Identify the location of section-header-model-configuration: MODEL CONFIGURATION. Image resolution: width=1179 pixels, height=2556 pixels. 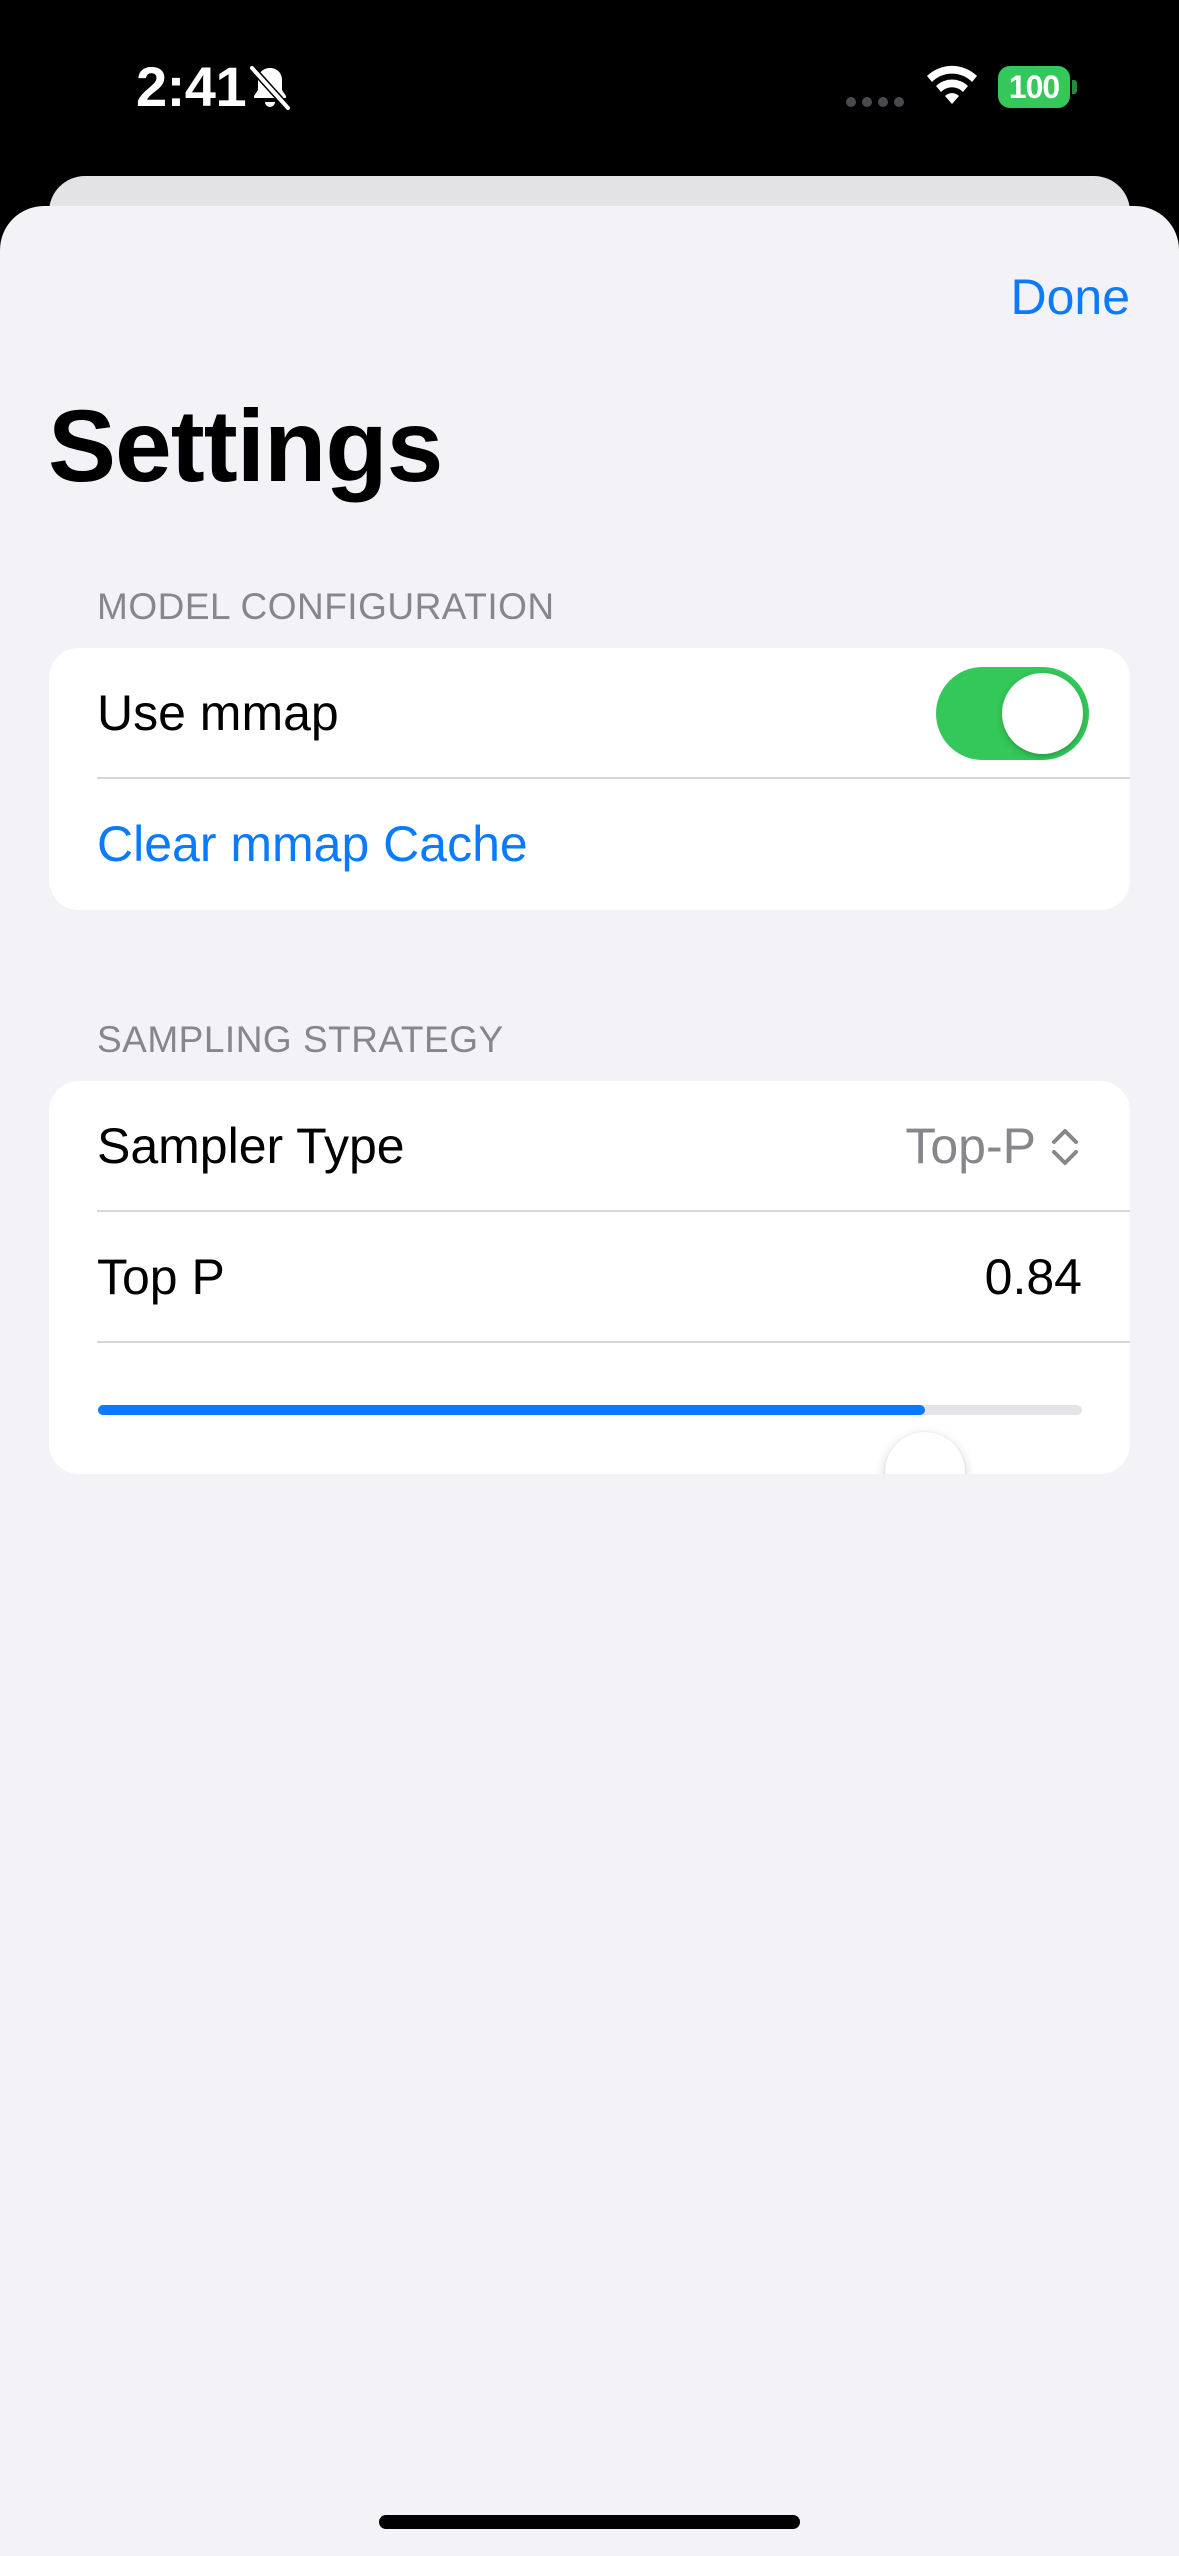
(326, 606).